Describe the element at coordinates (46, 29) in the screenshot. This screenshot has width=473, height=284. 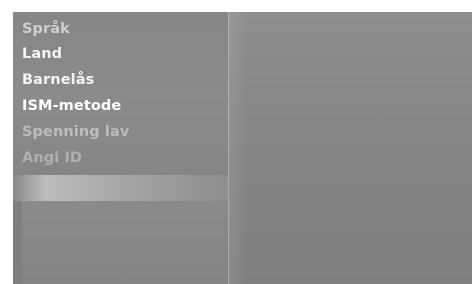
I see `menu-item-language: Språk` at that location.